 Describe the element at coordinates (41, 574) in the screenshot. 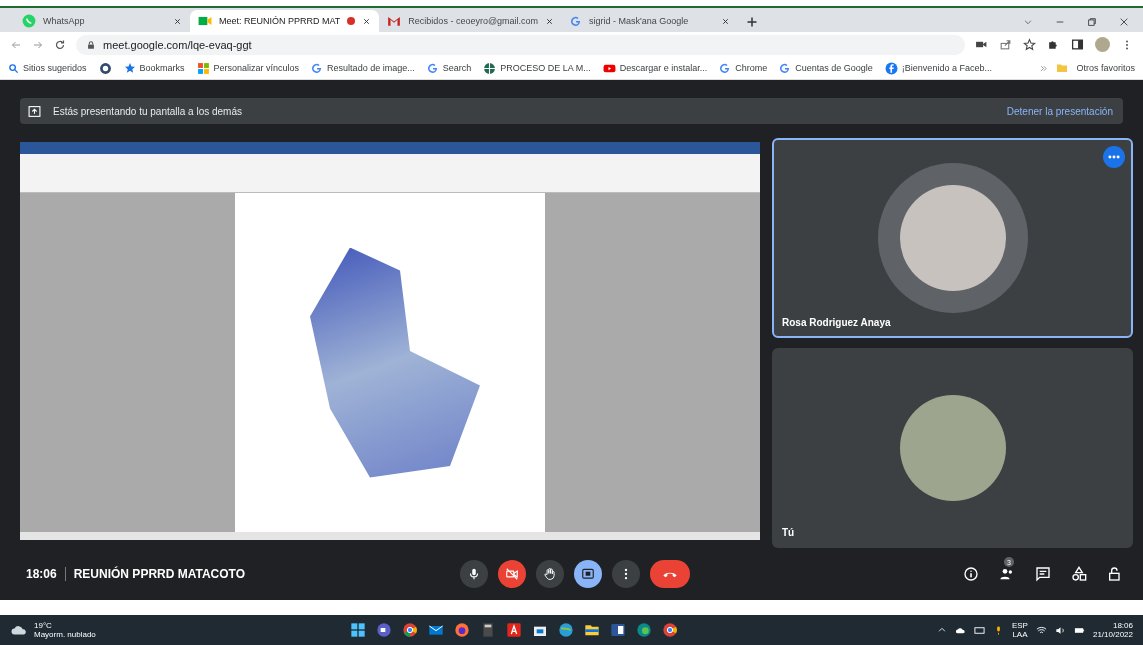

I see `meeting-time: 18:06` at that location.